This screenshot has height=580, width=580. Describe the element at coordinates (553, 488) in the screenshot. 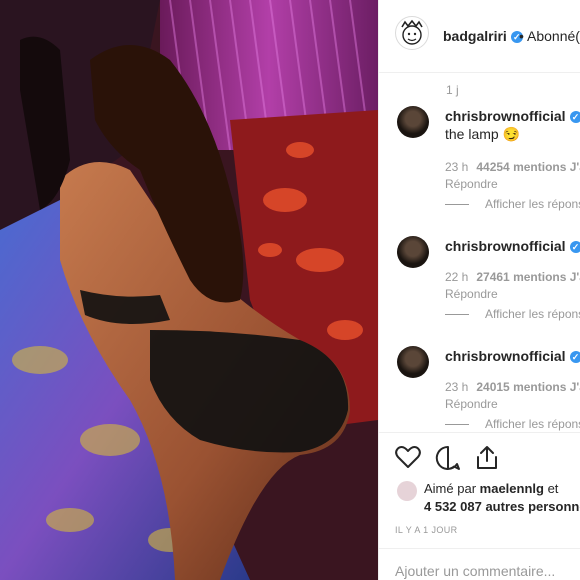

I see `liked-by-connector: et` at that location.